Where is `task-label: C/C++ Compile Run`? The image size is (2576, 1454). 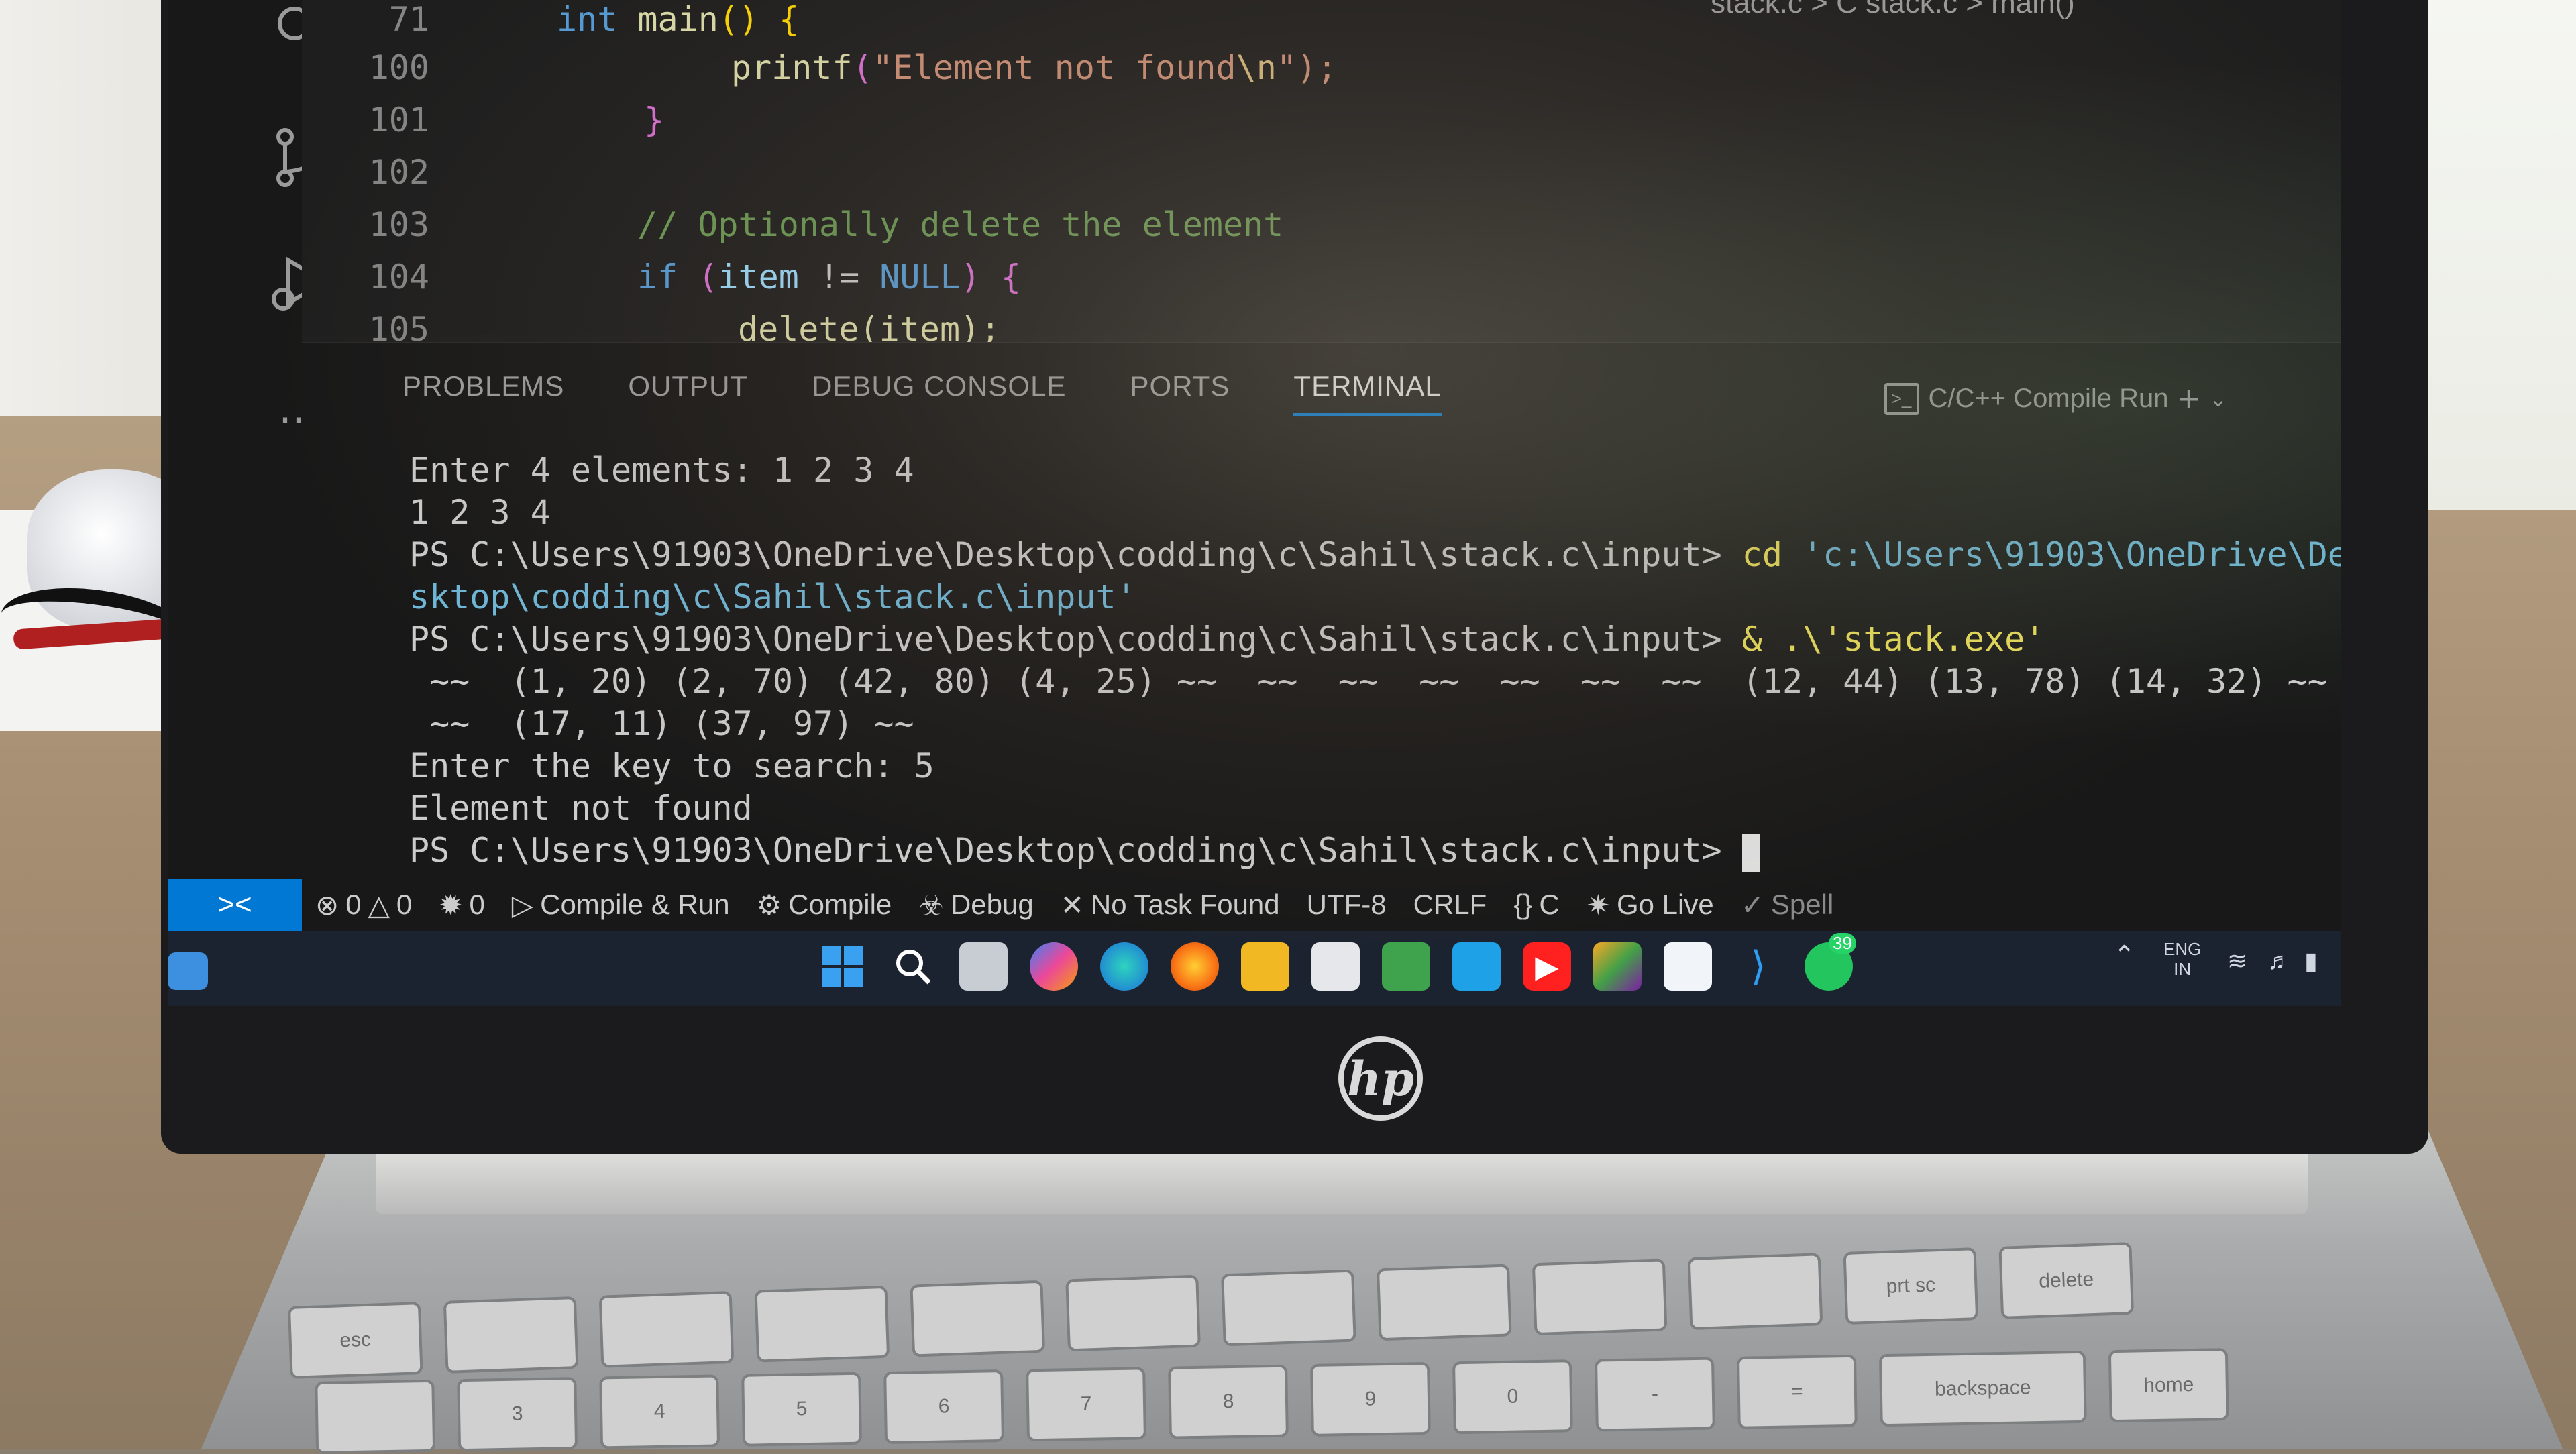 task-label: C/C++ Compile Run is located at coordinates (2048, 398).